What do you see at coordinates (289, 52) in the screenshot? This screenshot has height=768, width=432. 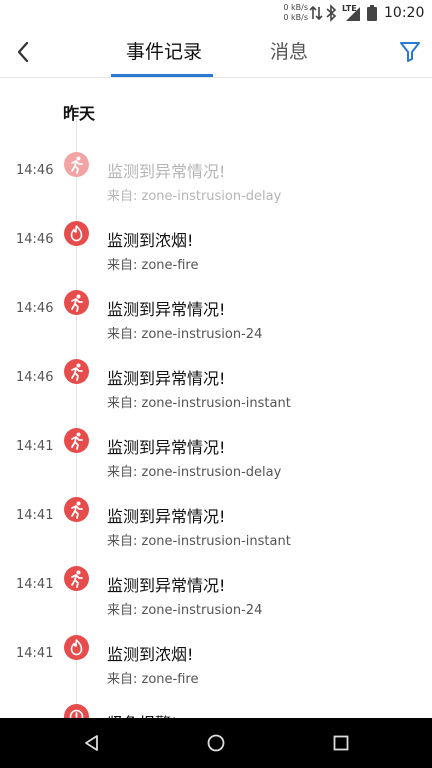 I see `tab-messages: 消息` at bounding box center [289, 52].